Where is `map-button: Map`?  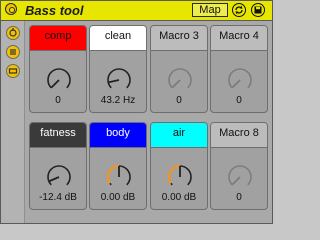
map-button: Map is located at coordinates (210, 10).